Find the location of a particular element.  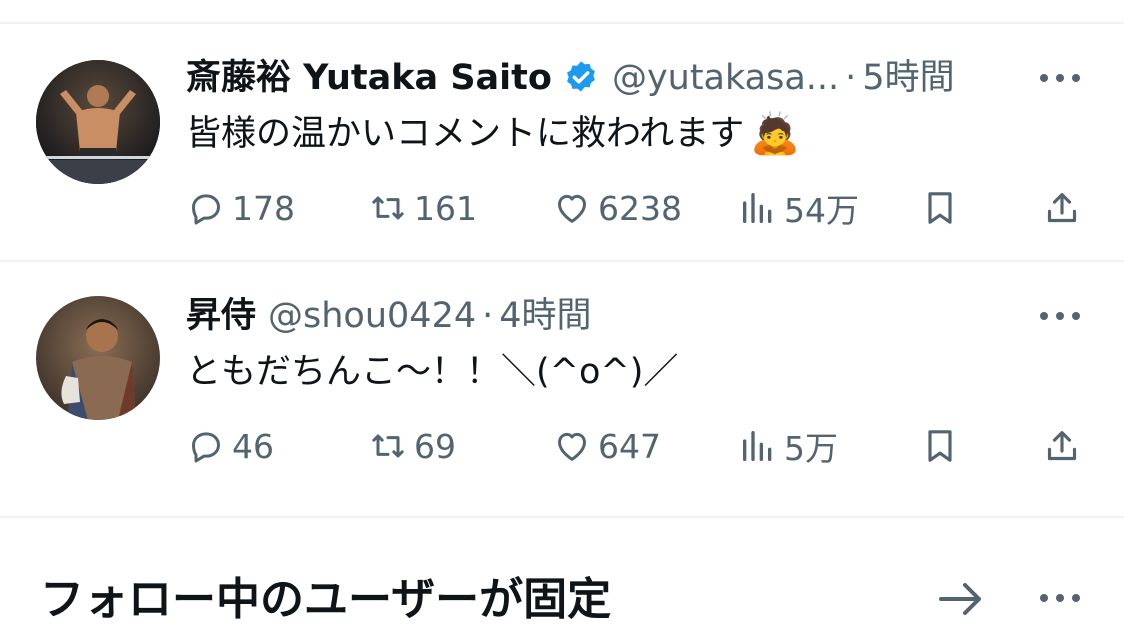

reply-count: 178 is located at coordinates (263, 208).